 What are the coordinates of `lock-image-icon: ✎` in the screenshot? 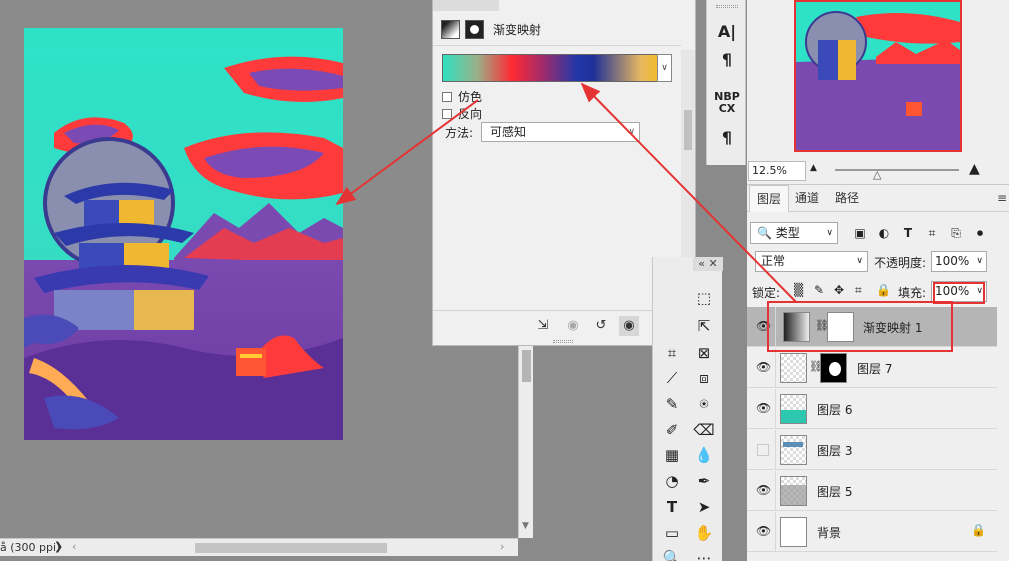 It's located at (819, 290).